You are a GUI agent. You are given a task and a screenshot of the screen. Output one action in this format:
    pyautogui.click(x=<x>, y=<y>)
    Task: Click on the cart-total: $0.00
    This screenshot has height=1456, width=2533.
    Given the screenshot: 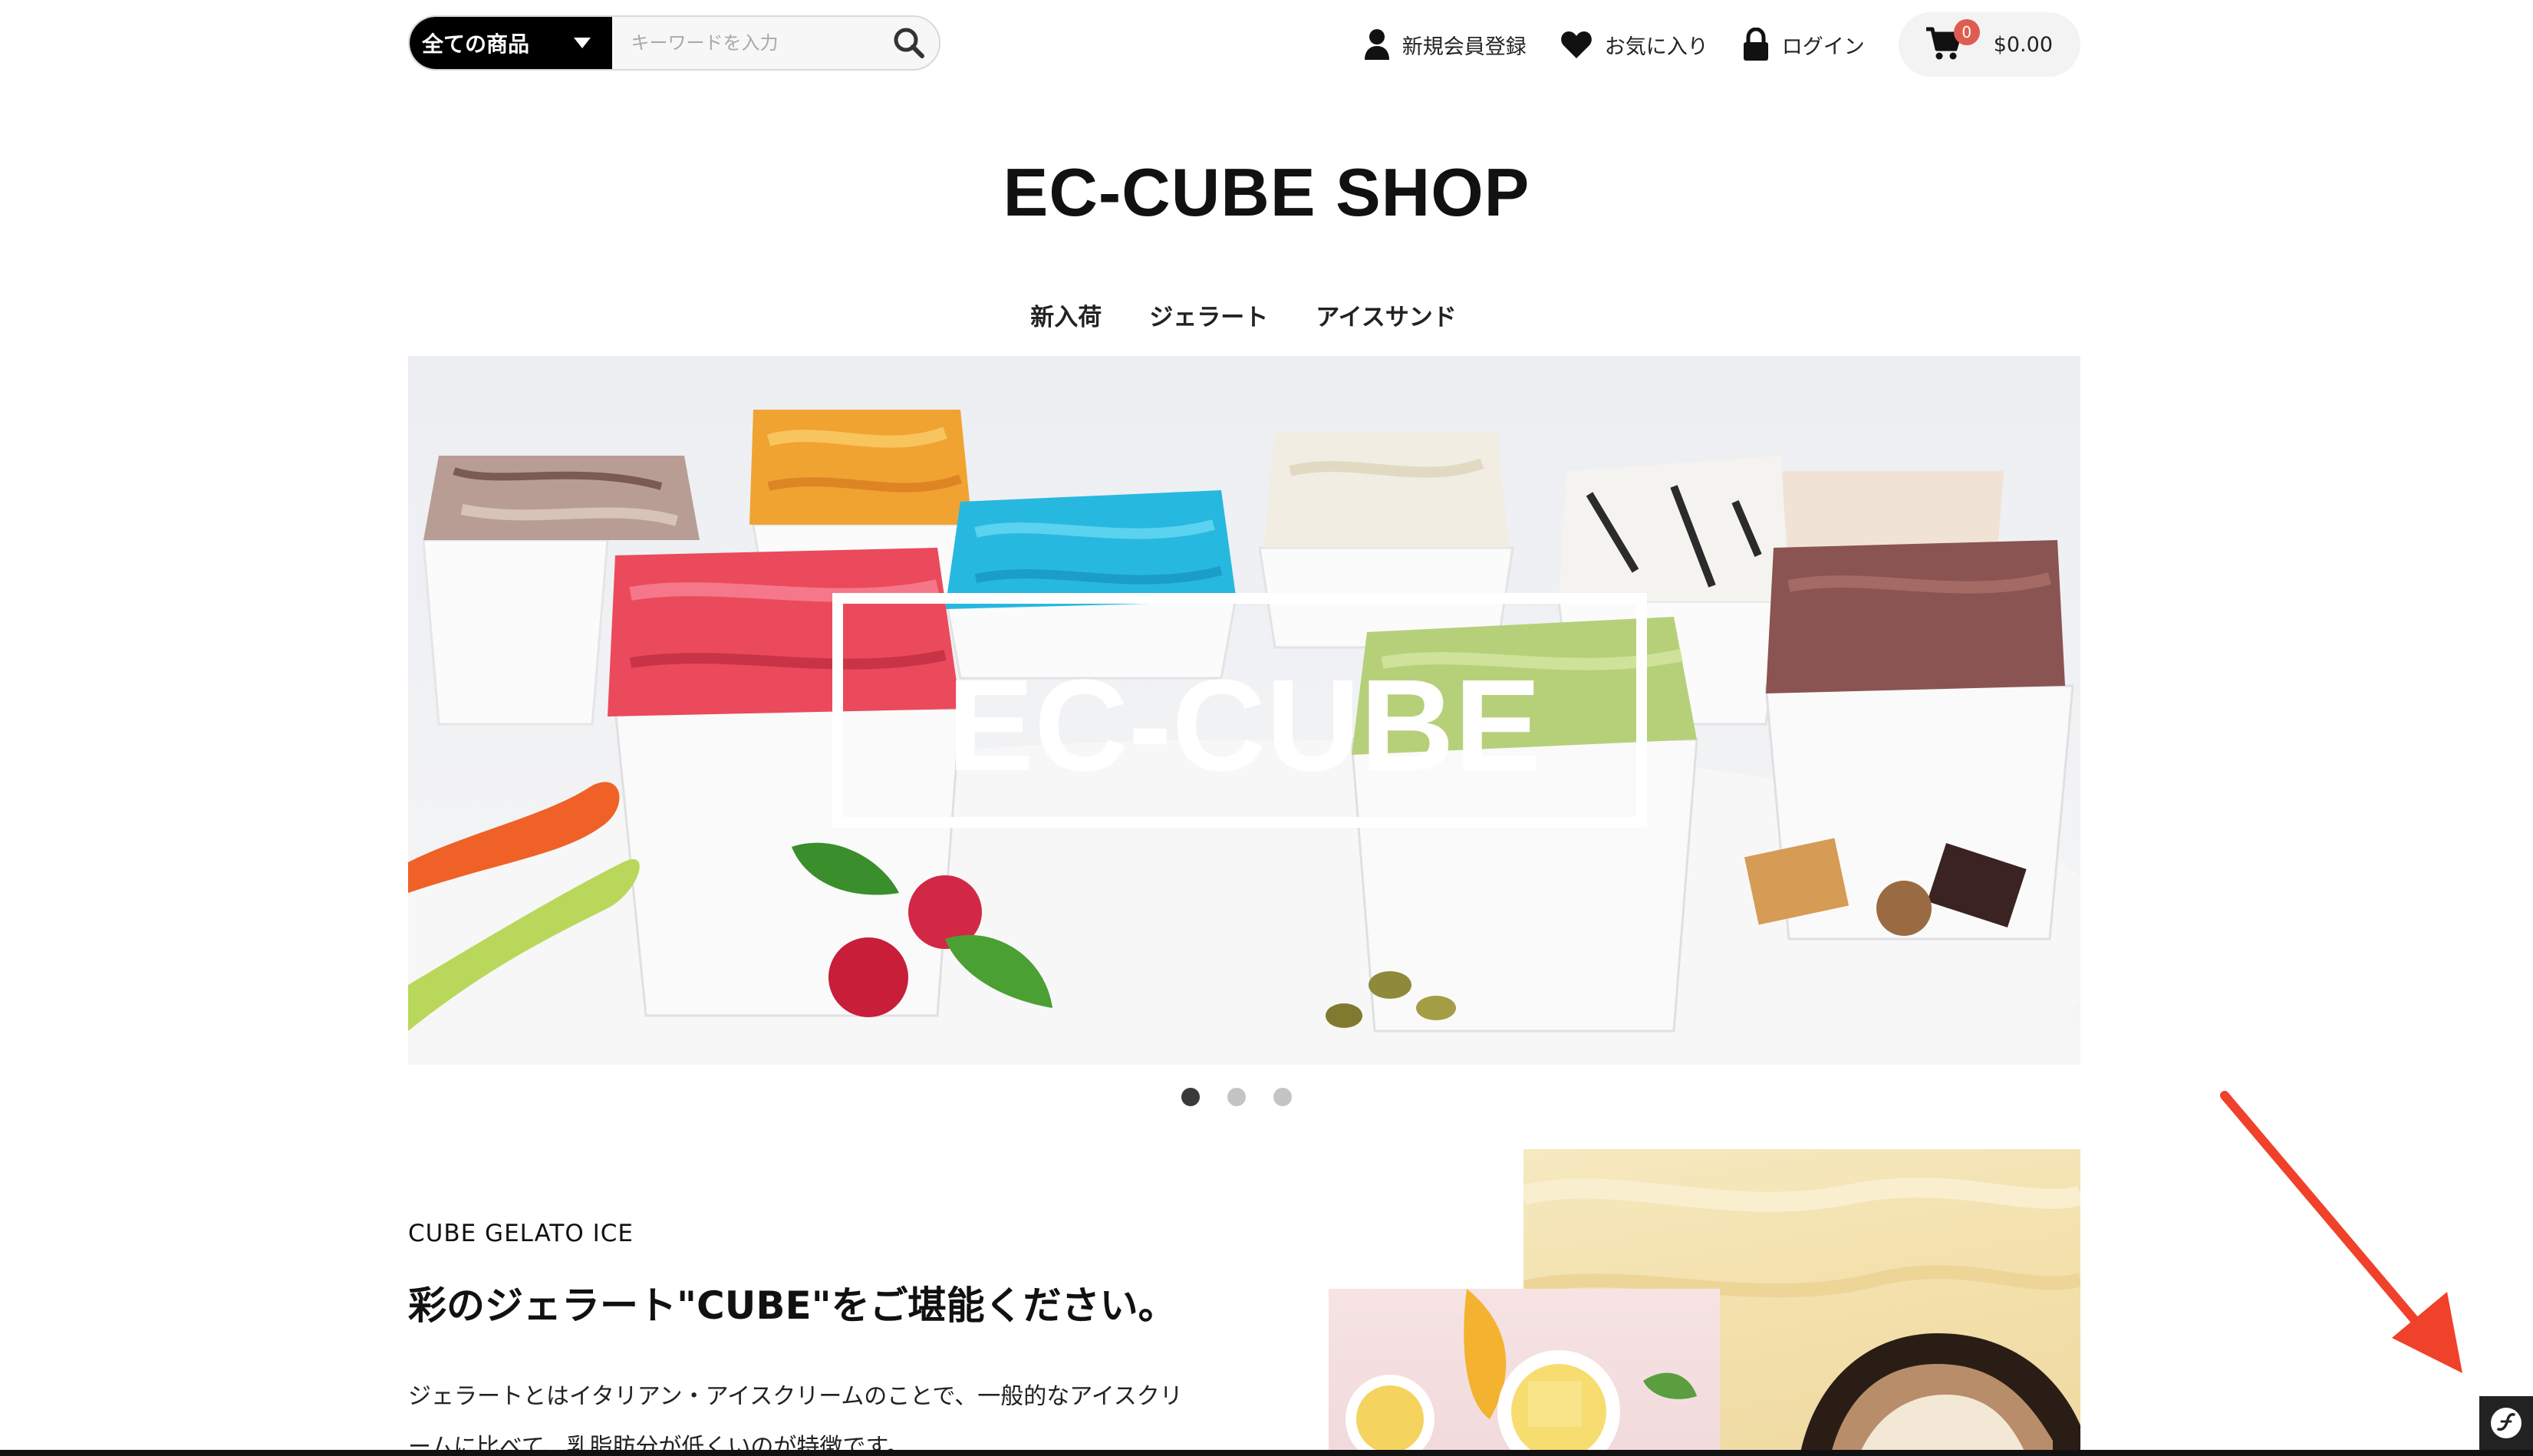 What is the action you would take?
    pyautogui.click(x=2023, y=44)
    